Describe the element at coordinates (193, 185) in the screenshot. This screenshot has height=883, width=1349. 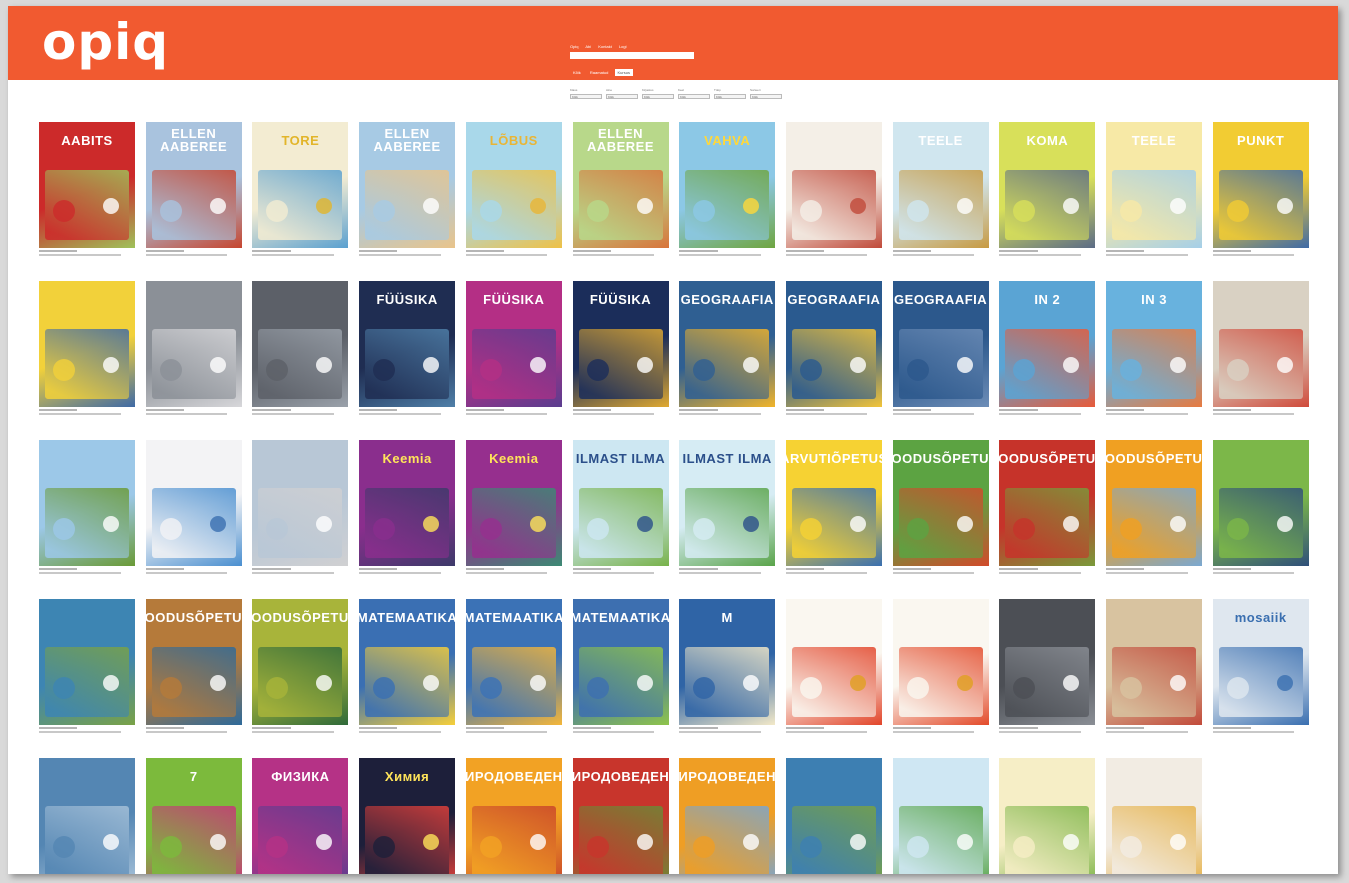
I see `book-cover: ELLEN AABEREE` at that location.